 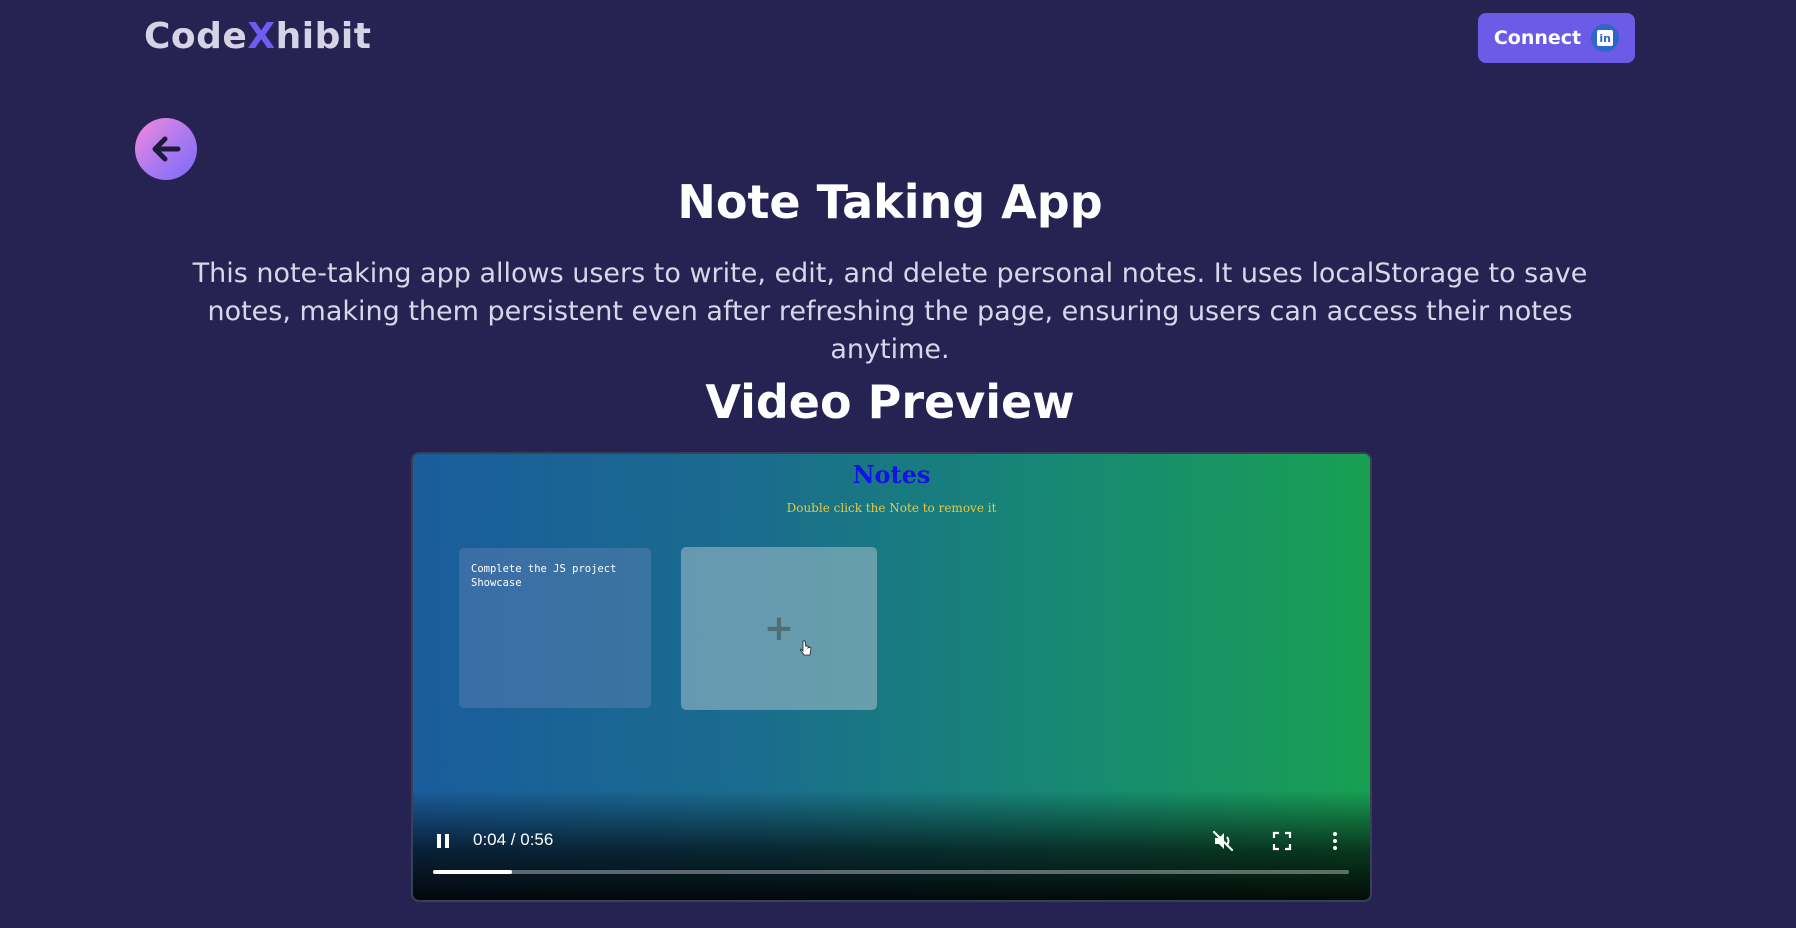 I want to click on video-time-readout: 0:04 / 0:56, so click(x=513, y=839).